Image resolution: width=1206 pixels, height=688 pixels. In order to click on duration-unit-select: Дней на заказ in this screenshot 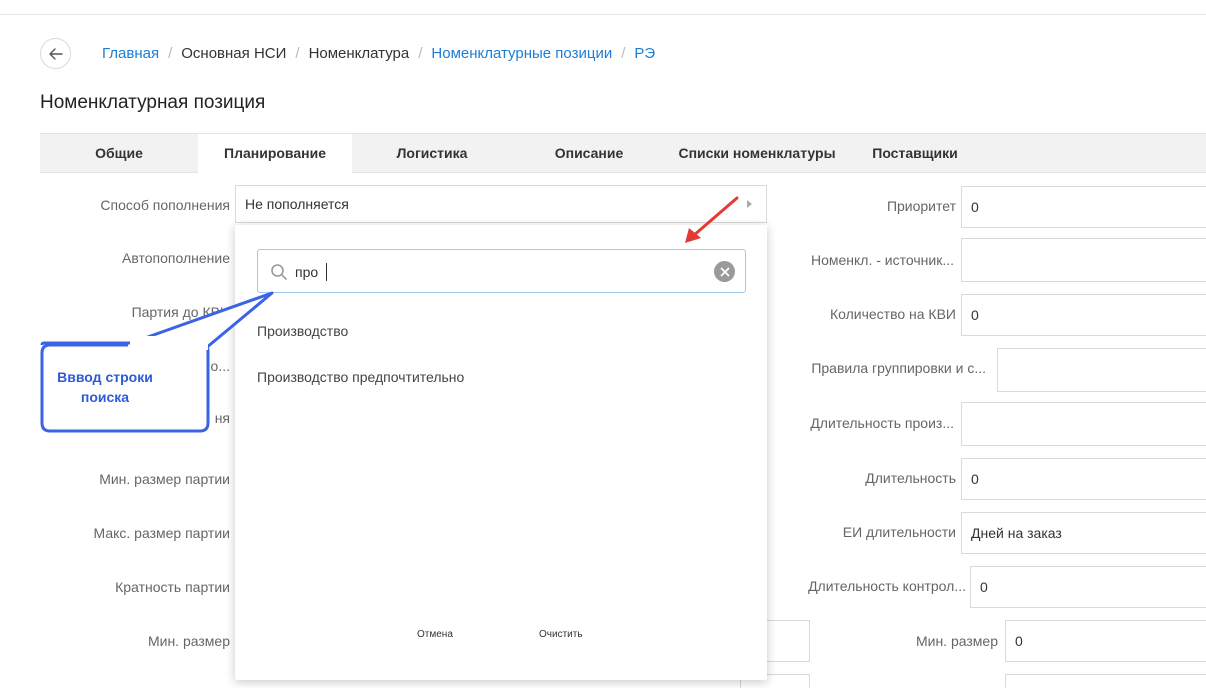, I will do `click(1083, 533)`.